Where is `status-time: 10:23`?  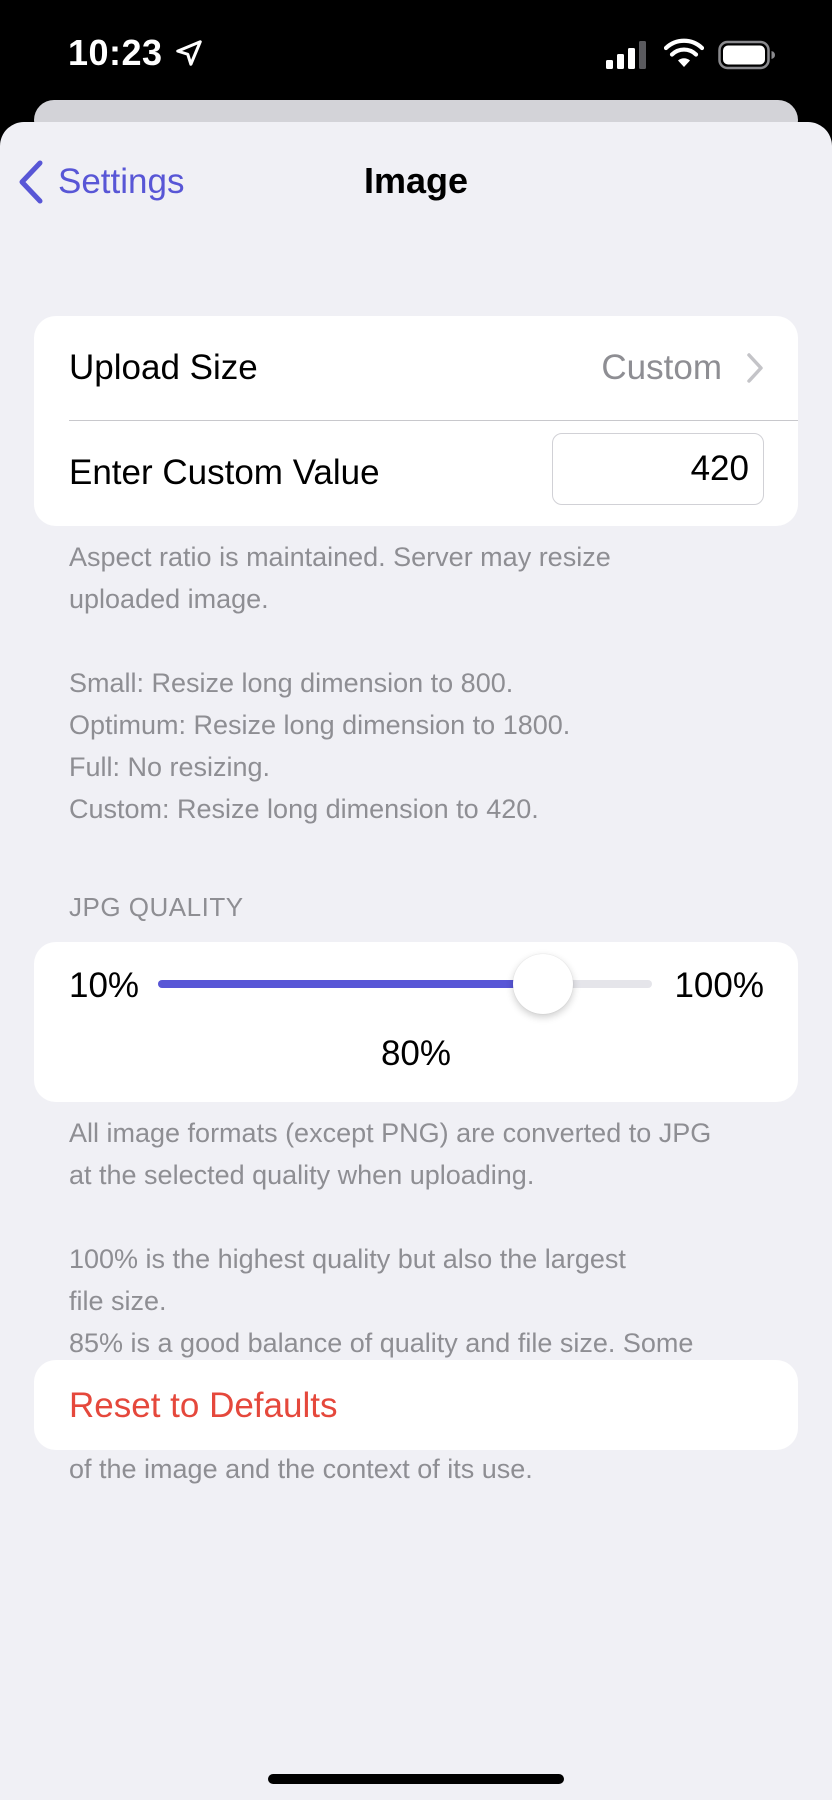 status-time: 10:23 is located at coordinates (115, 52).